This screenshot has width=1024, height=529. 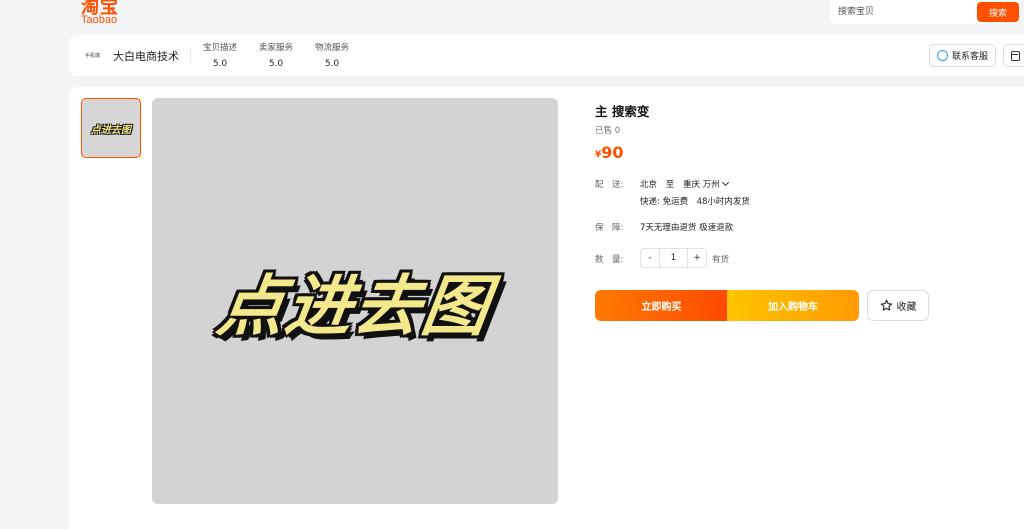 What do you see at coordinates (649, 185) in the screenshot?
I see `ship-from: 北京` at bounding box center [649, 185].